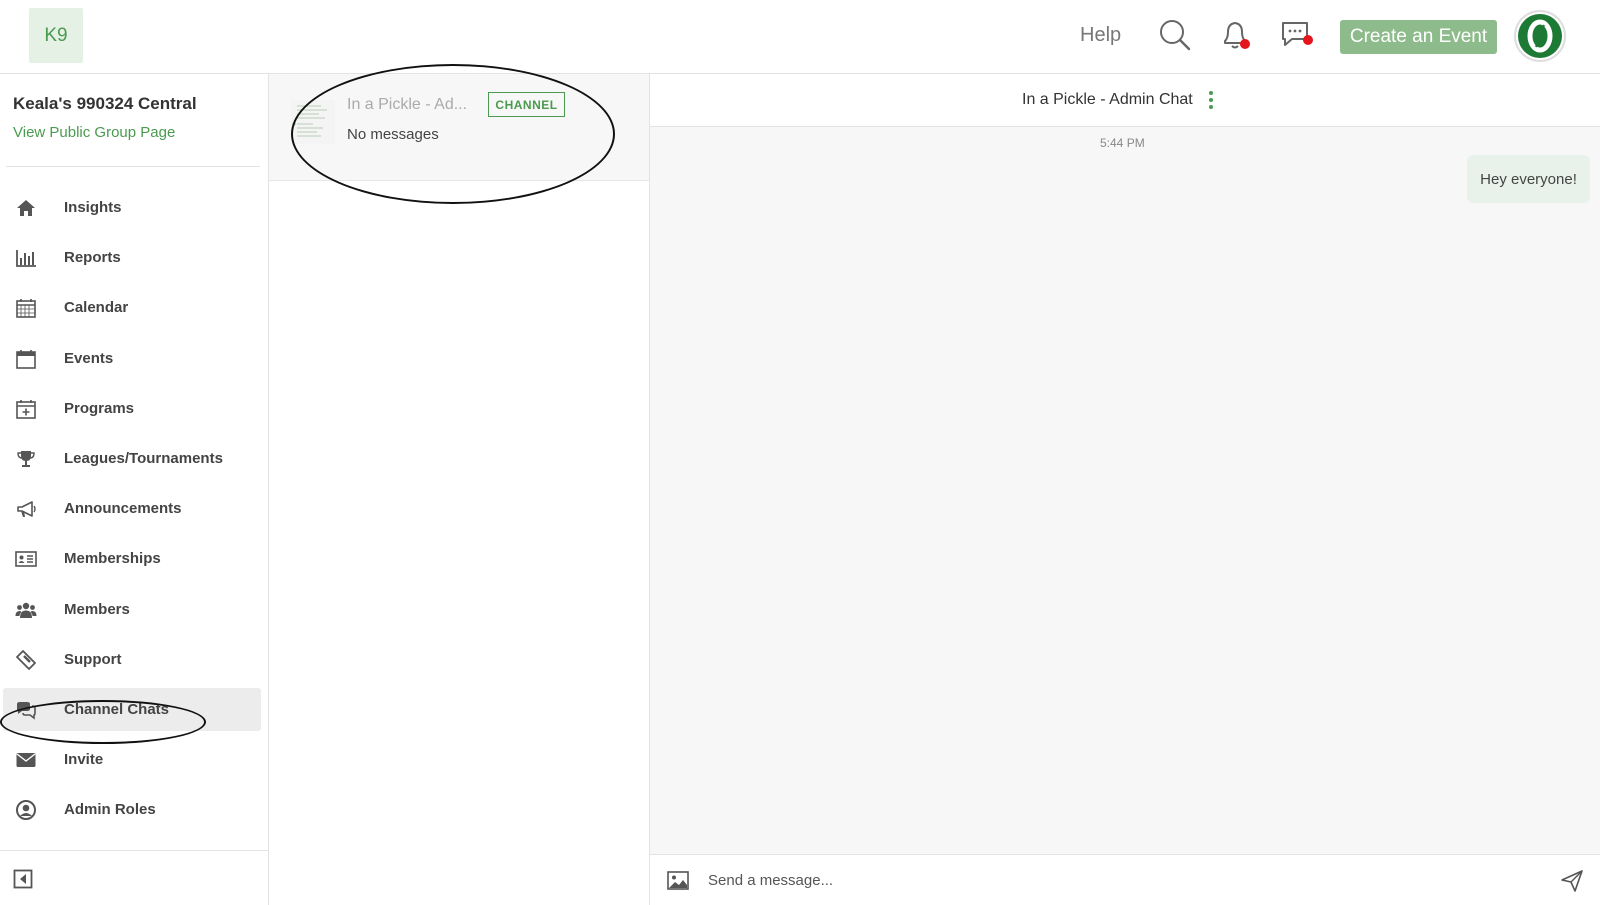 The width and height of the screenshot is (1600, 905). What do you see at coordinates (1122, 143) in the screenshot?
I see `message-timestamp: 5:44 PM` at bounding box center [1122, 143].